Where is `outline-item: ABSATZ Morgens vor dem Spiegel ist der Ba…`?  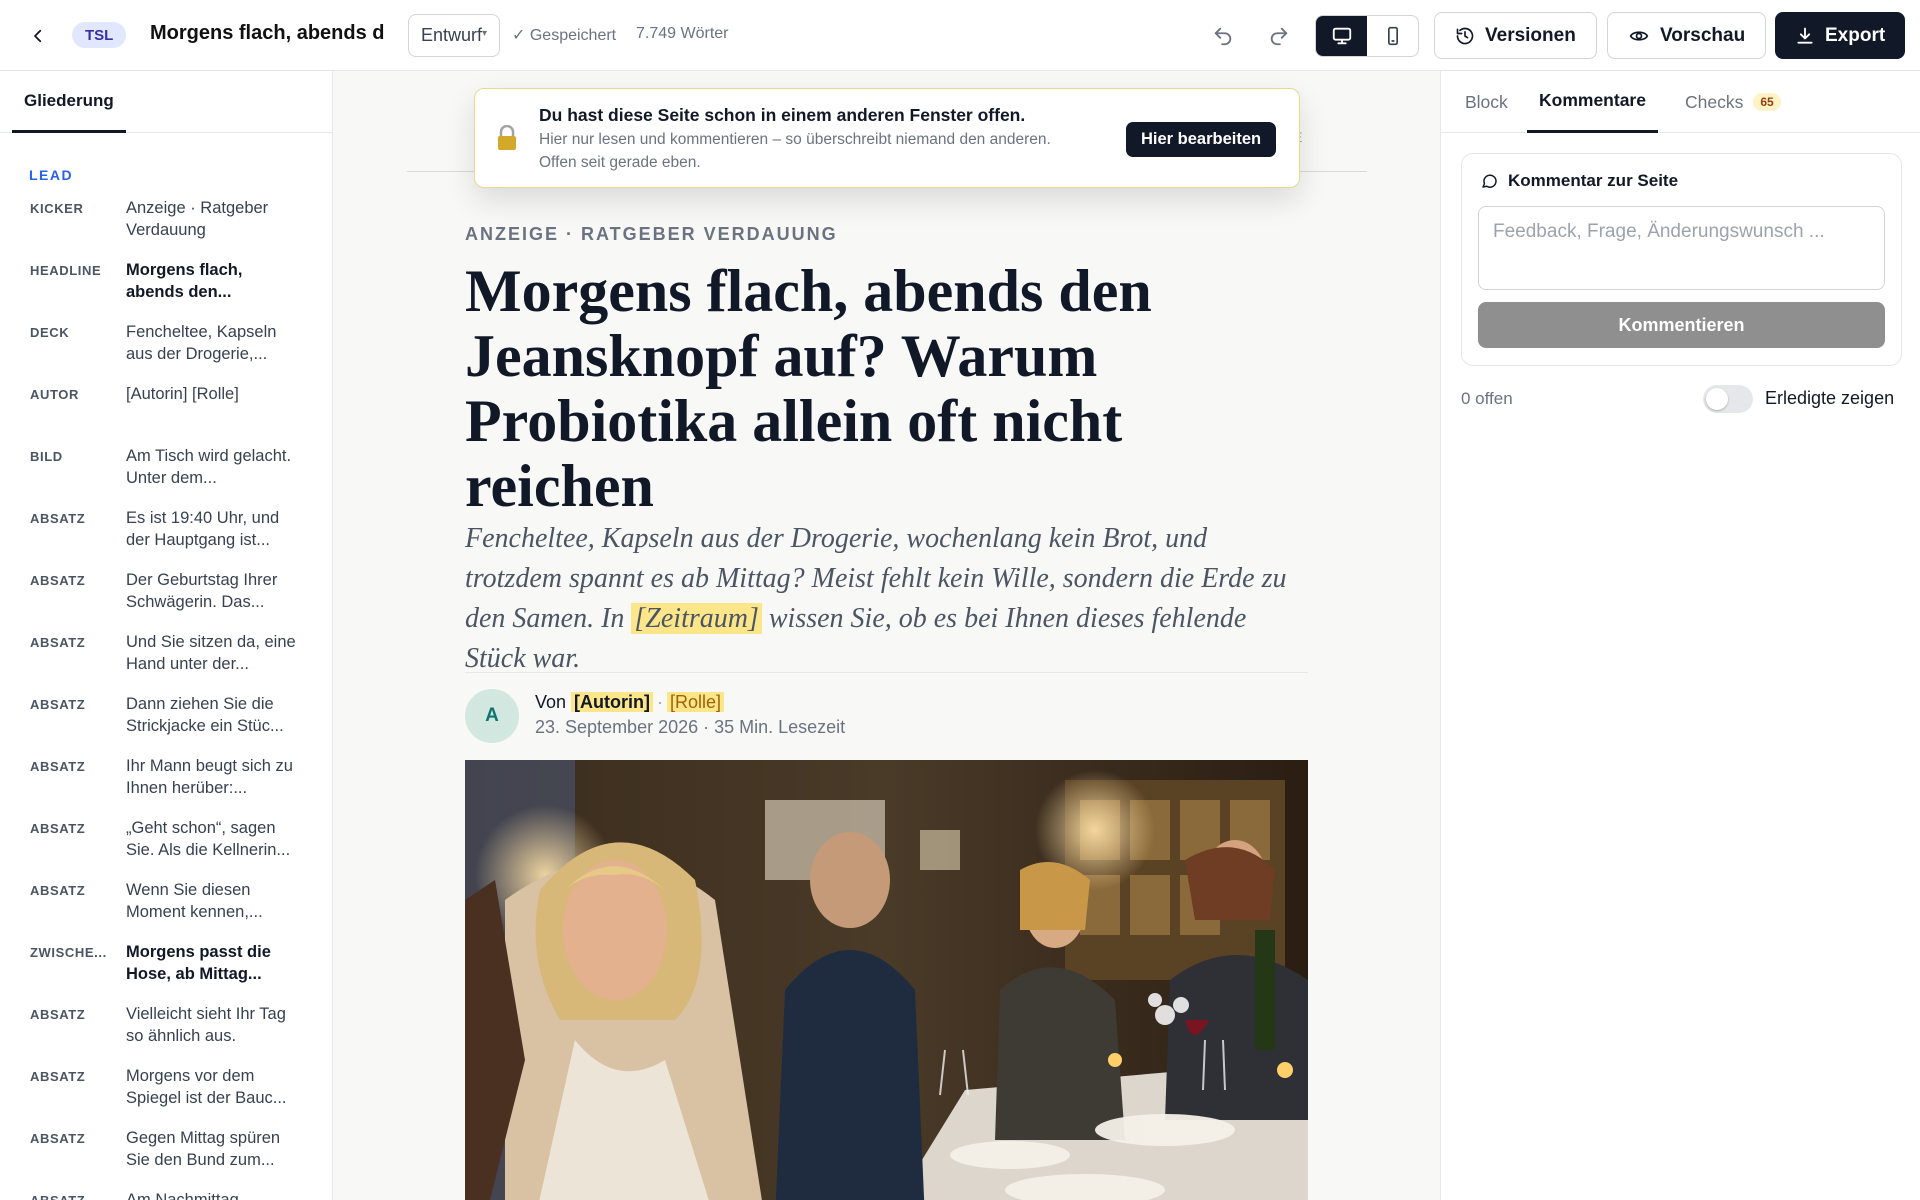
outline-item: ABSATZ Morgens vor dem Spiegel ist der Ba… is located at coordinates (166, 1096).